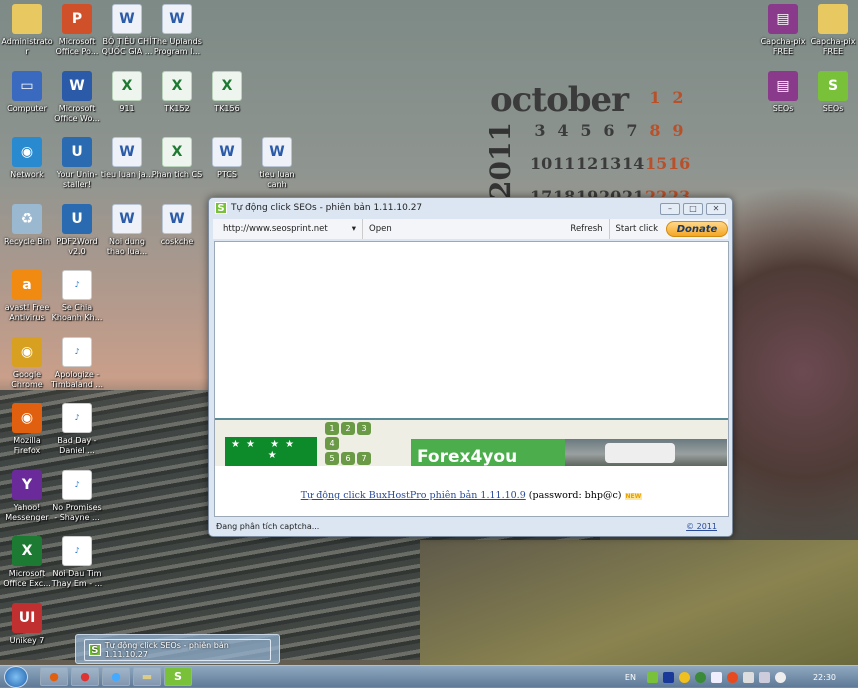 The width and height of the screenshot is (858, 688). What do you see at coordinates (783, 90) in the screenshot?
I see `desktop-icon: ▤ SEOs` at bounding box center [783, 90].